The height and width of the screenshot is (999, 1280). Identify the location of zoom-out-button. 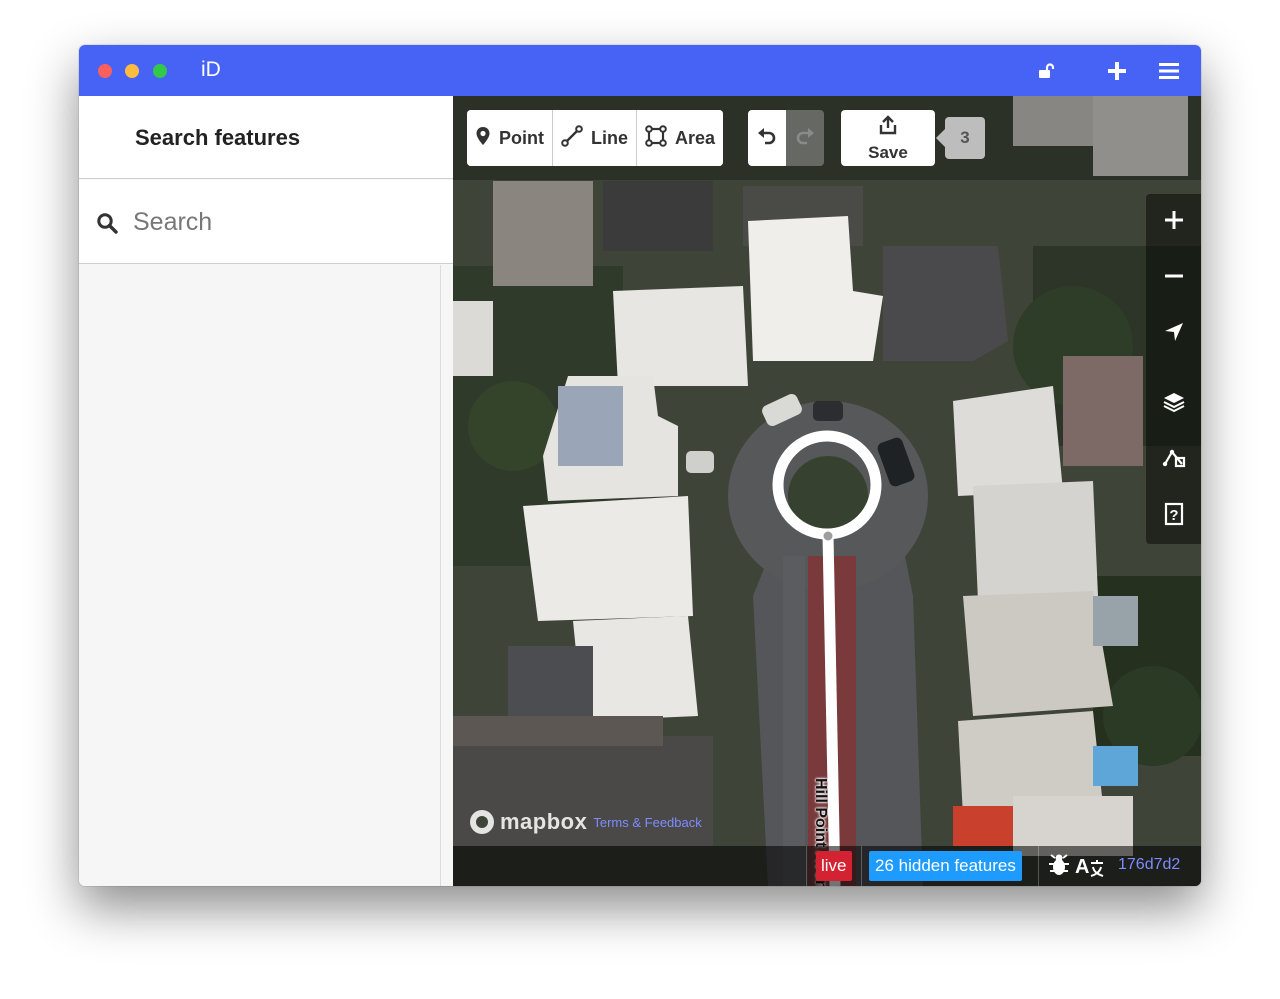
(1173, 278).